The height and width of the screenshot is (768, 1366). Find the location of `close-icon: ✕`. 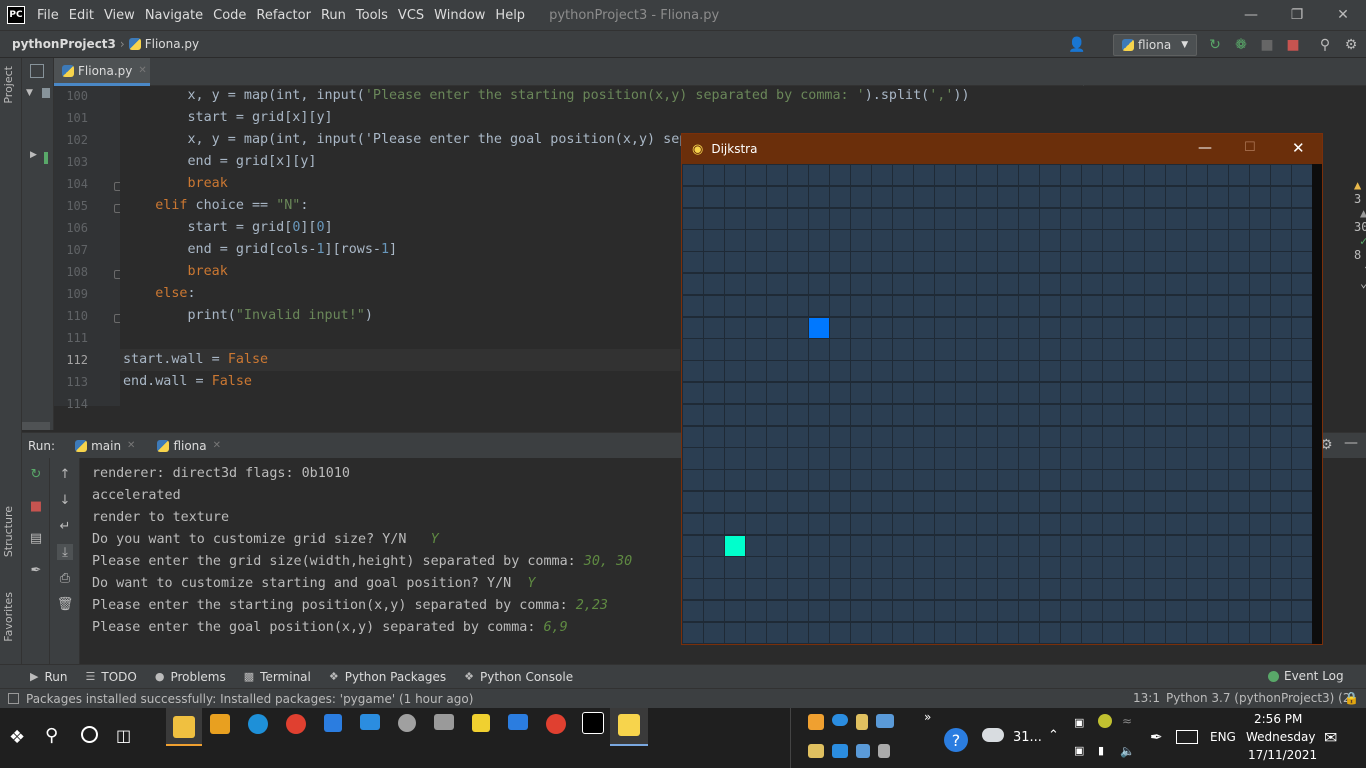

close-icon: ✕ is located at coordinates (217, 445).